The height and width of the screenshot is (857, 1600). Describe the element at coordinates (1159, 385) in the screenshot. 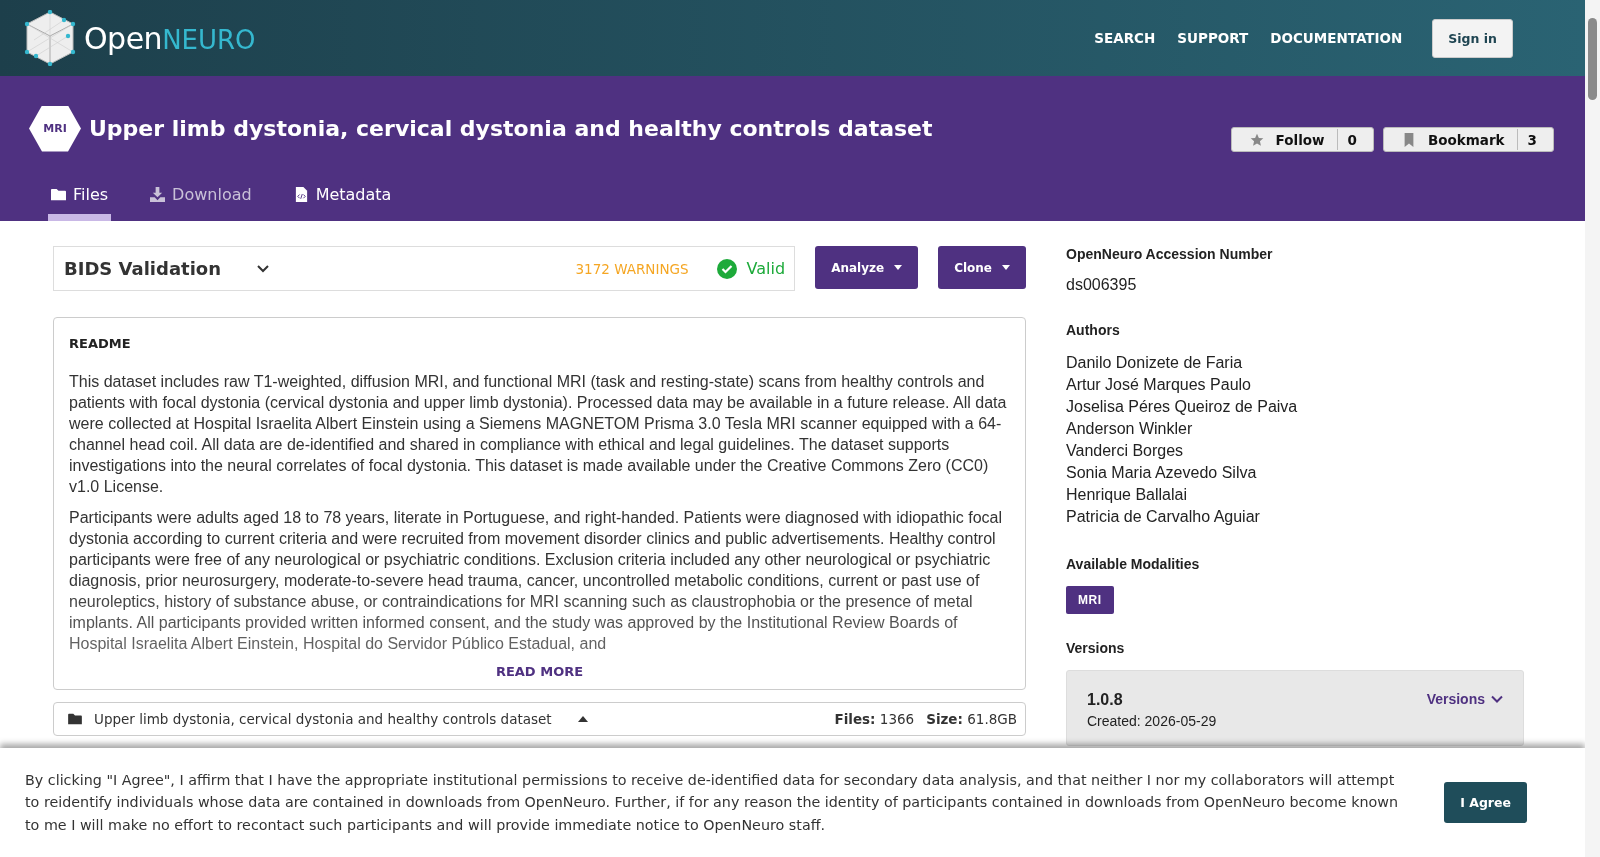

I see `author-name: Artur José Marques Paulo` at that location.